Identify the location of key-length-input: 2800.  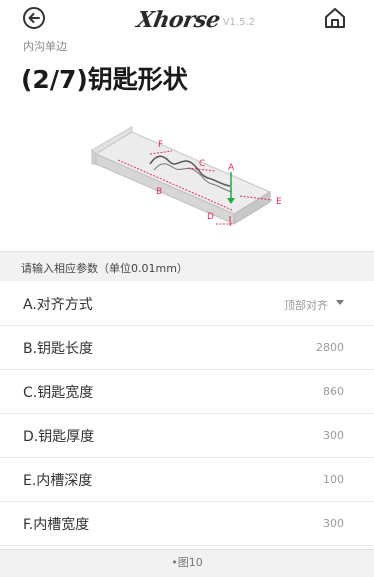
(330, 347).